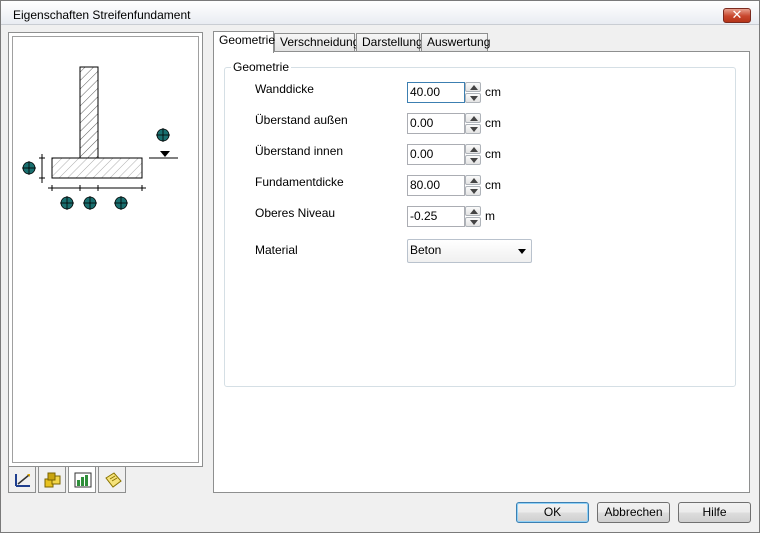 This screenshot has width=760, height=533. What do you see at coordinates (299, 182) in the screenshot?
I see `label-fundamentdicke: Fundamentdicke` at bounding box center [299, 182].